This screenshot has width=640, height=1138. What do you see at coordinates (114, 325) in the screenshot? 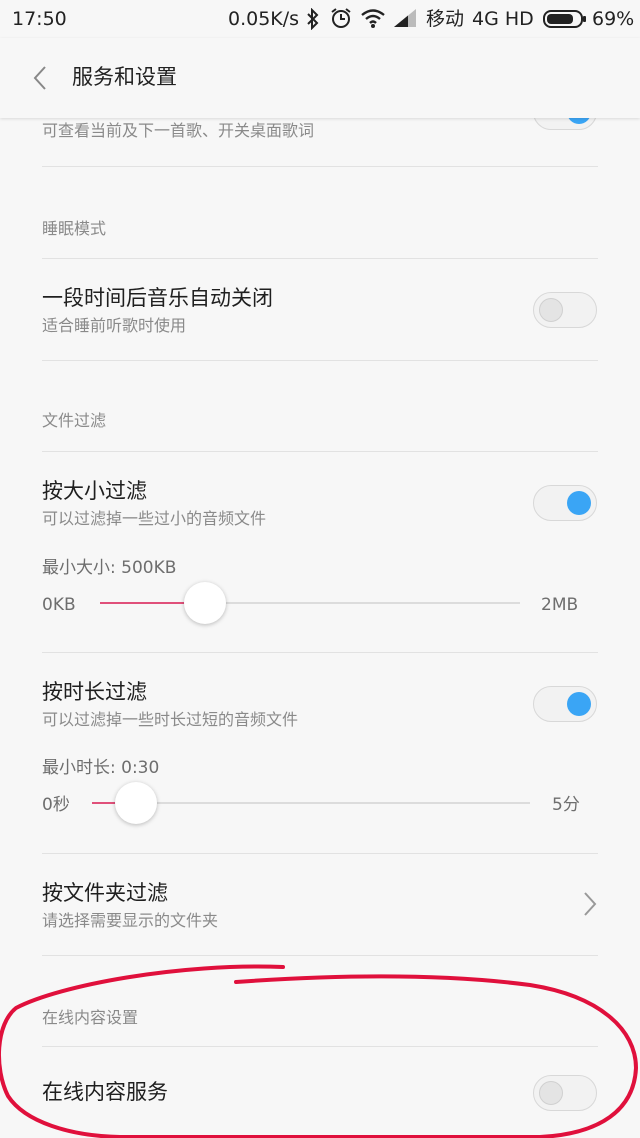
I see `sleep-timer-subtitle: 适合睡前听歌时使用` at bounding box center [114, 325].